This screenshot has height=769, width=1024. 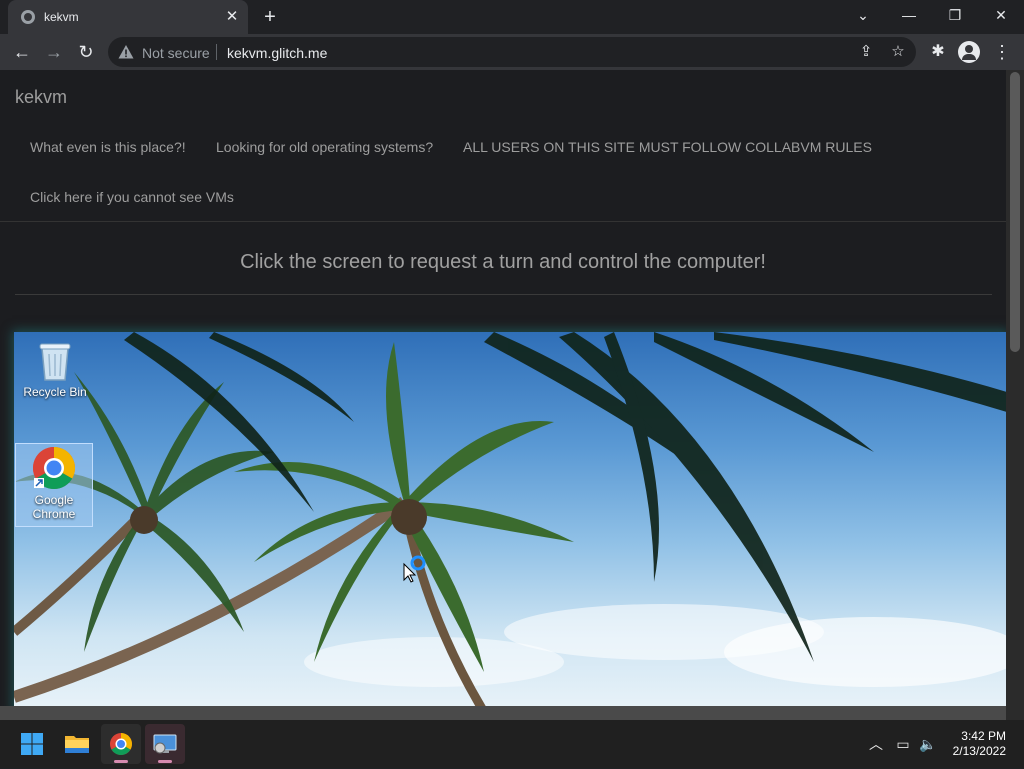 What do you see at coordinates (969, 52) in the screenshot?
I see `profile-avatar-icon` at bounding box center [969, 52].